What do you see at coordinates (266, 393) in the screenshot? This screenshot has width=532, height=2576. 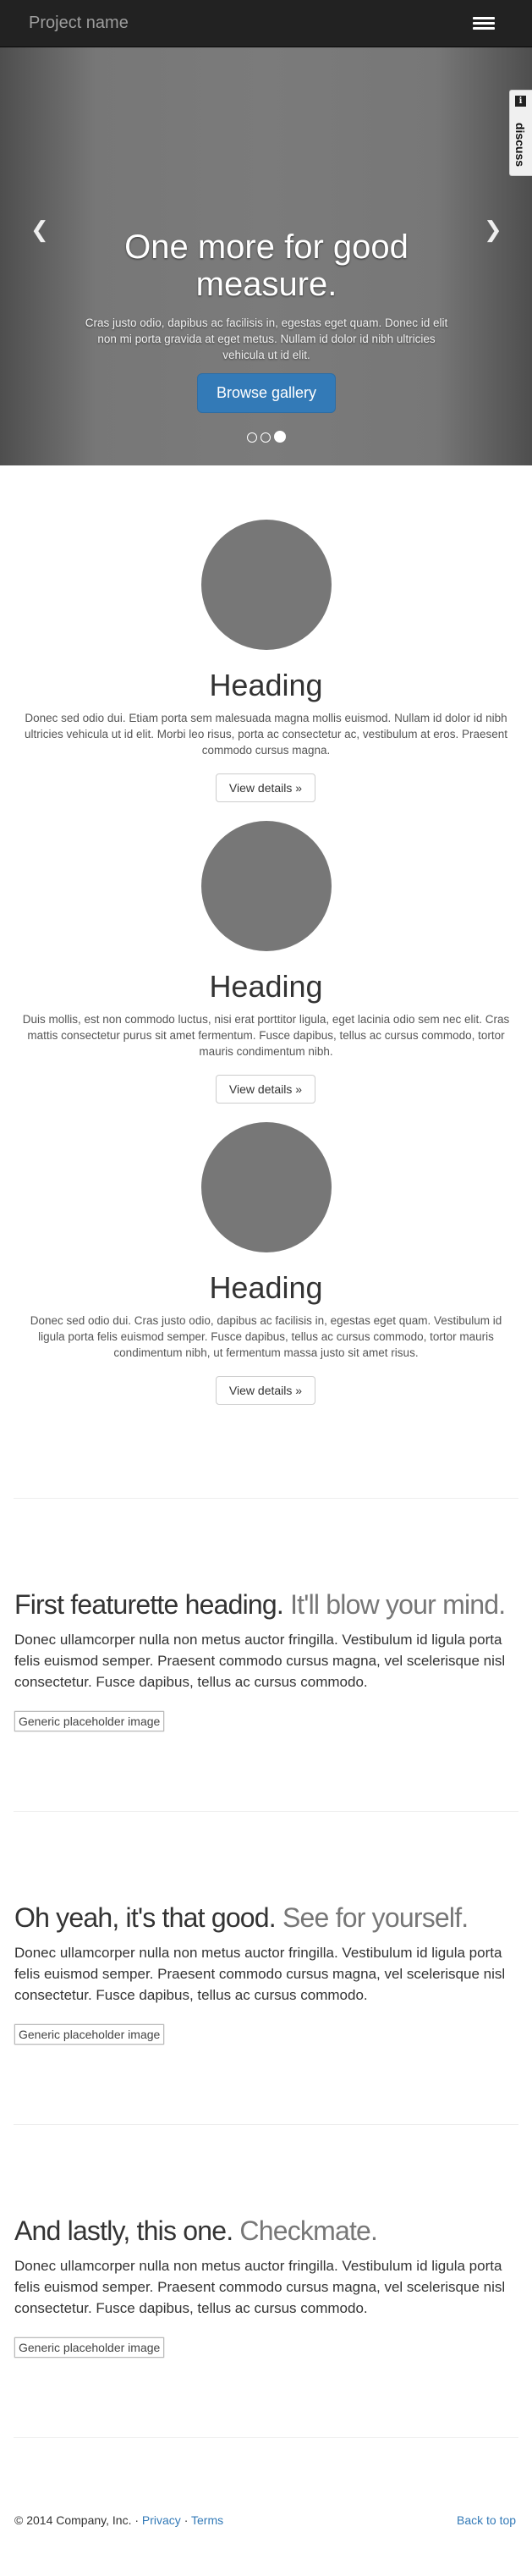 I see `browse-gallery-button: Browse gallery` at bounding box center [266, 393].